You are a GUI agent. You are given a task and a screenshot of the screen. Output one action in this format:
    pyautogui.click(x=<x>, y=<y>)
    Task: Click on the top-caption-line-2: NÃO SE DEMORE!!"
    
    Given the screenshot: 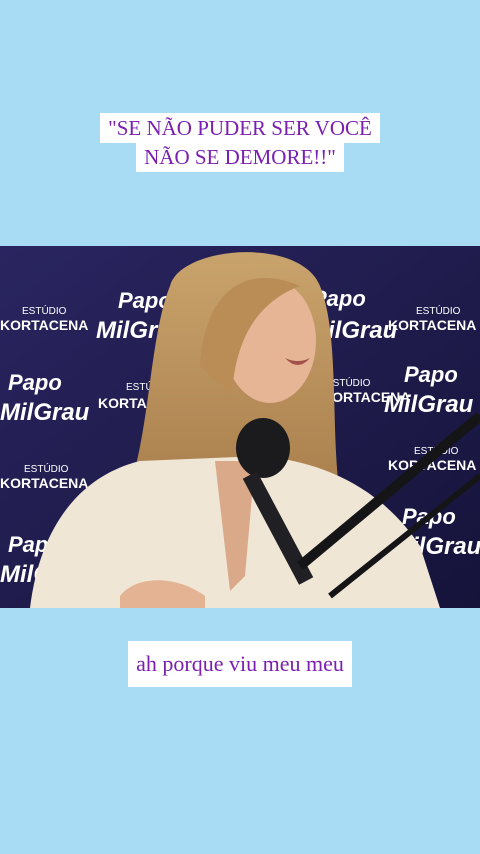 What is the action you would take?
    pyautogui.click(x=240, y=157)
    